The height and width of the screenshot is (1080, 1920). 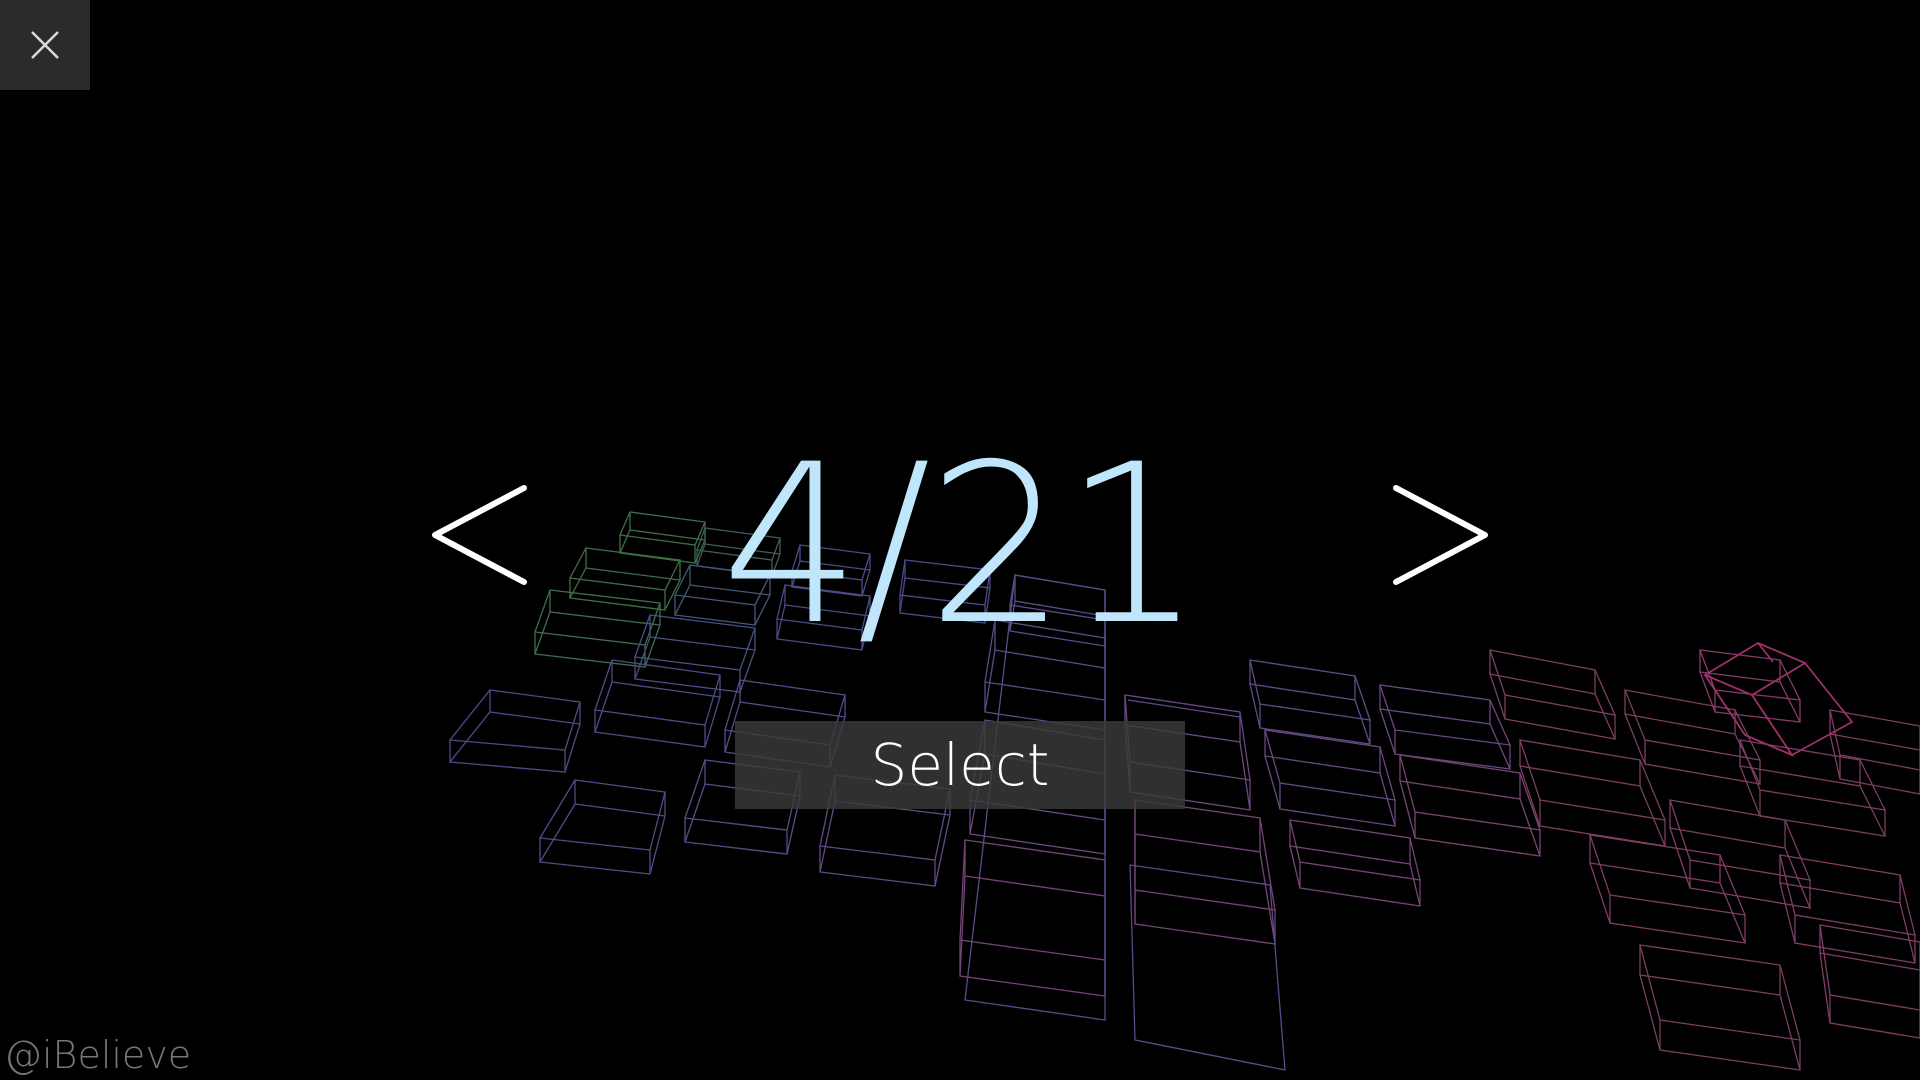 I want to click on level-counter-text: 4/21, so click(x=961, y=545).